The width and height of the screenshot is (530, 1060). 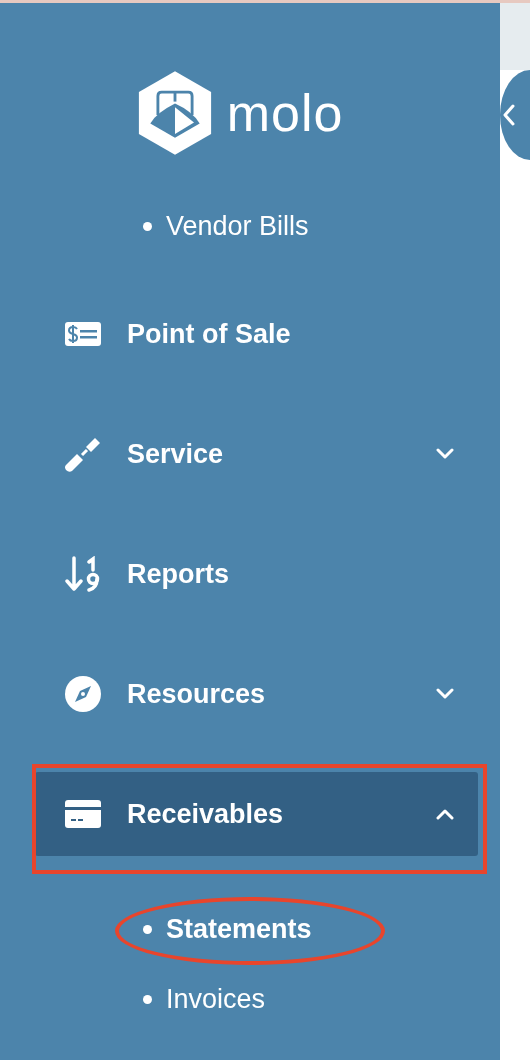 What do you see at coordinates (83, 814) in the screenshot?
I see `credit-card-icon` at bounding box center [83, 814].